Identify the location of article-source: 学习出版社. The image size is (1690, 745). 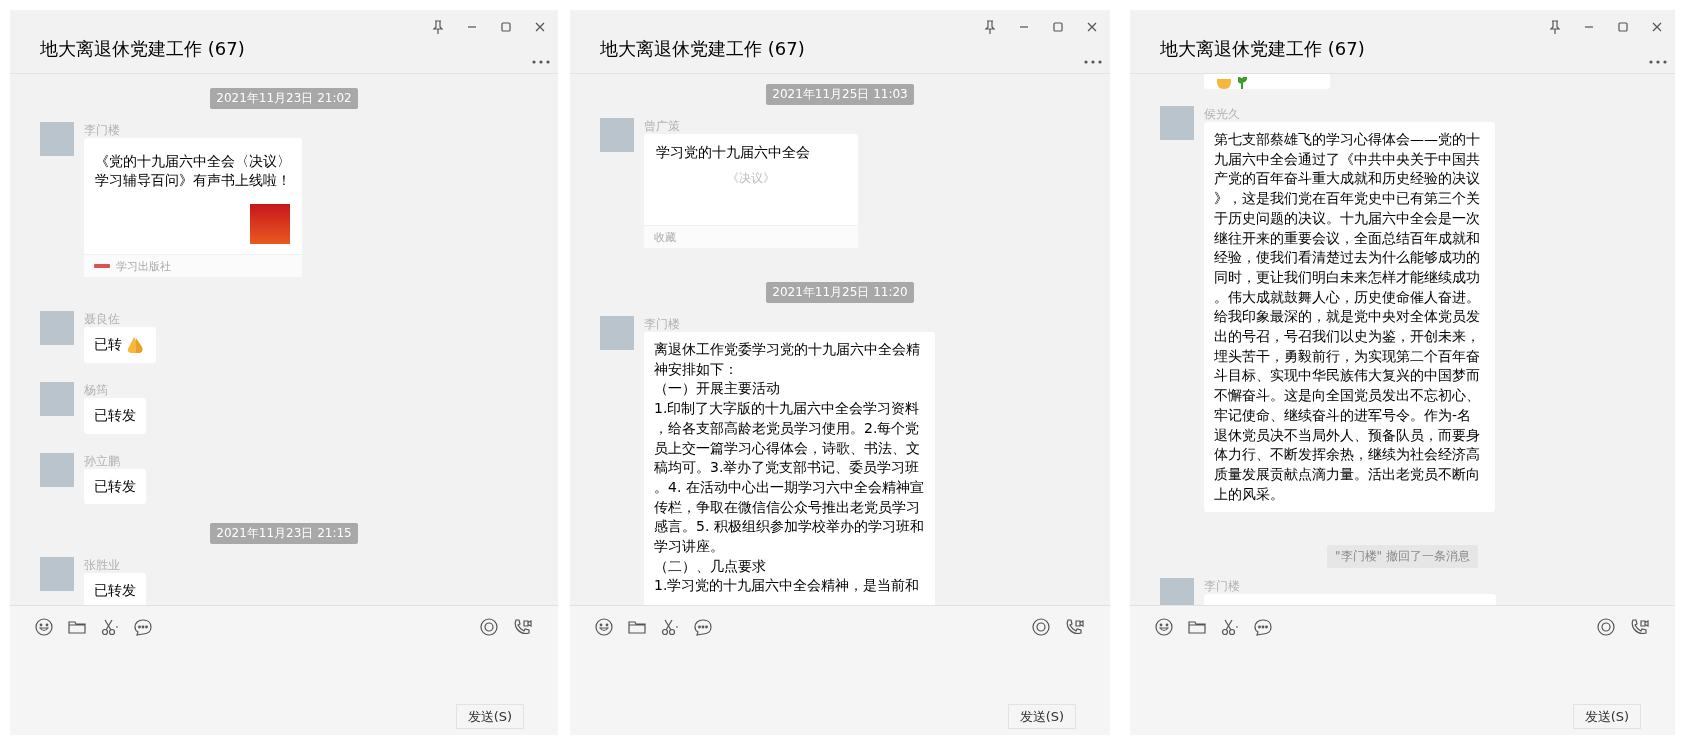
(143, 266).